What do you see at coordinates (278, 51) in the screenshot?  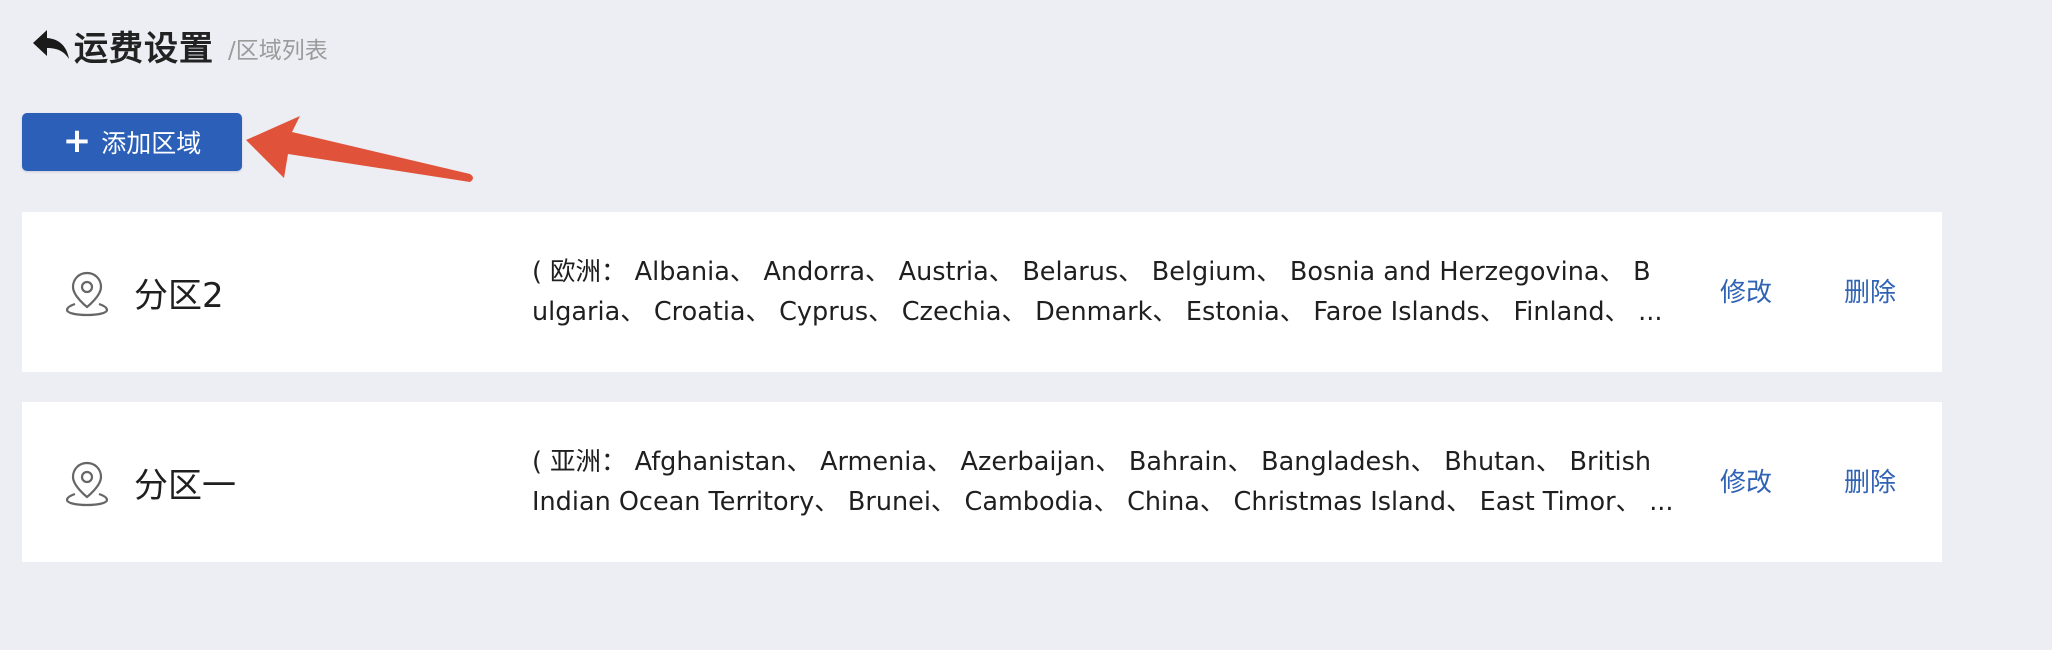 I see `breadcrumb: /区域列表` at bounding box center [278, 51].